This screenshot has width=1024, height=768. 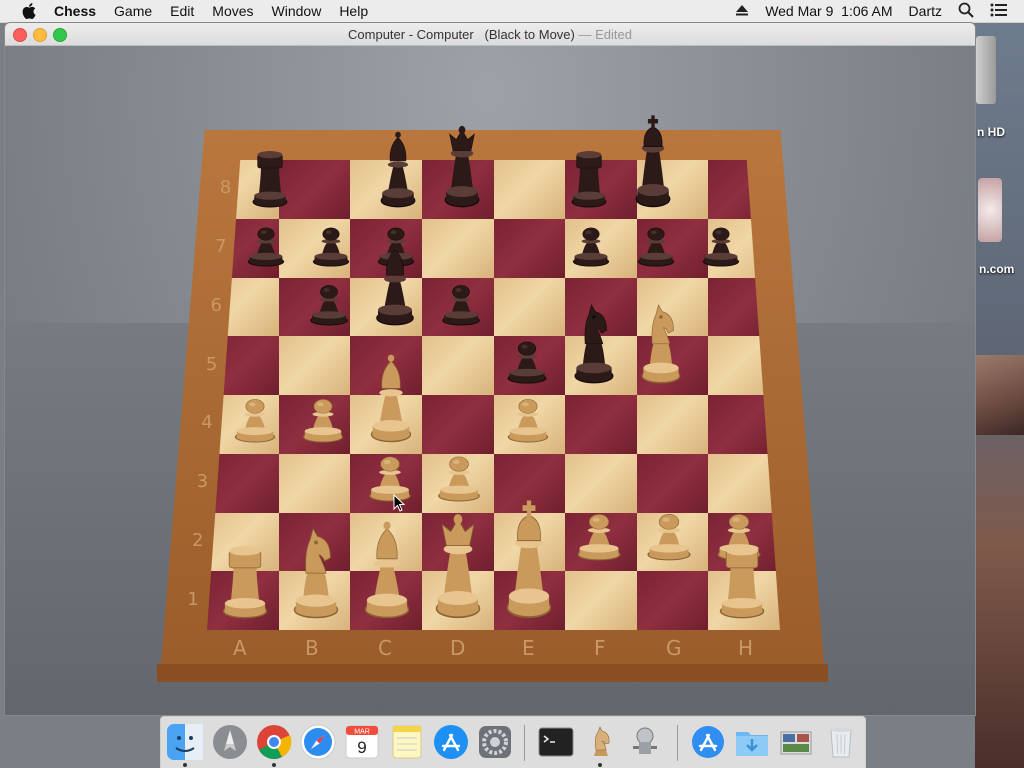 What do you see at coordinates (458, 565) in the screenshot?
I see `white-queen-d1` at bounding box center [458, 565].